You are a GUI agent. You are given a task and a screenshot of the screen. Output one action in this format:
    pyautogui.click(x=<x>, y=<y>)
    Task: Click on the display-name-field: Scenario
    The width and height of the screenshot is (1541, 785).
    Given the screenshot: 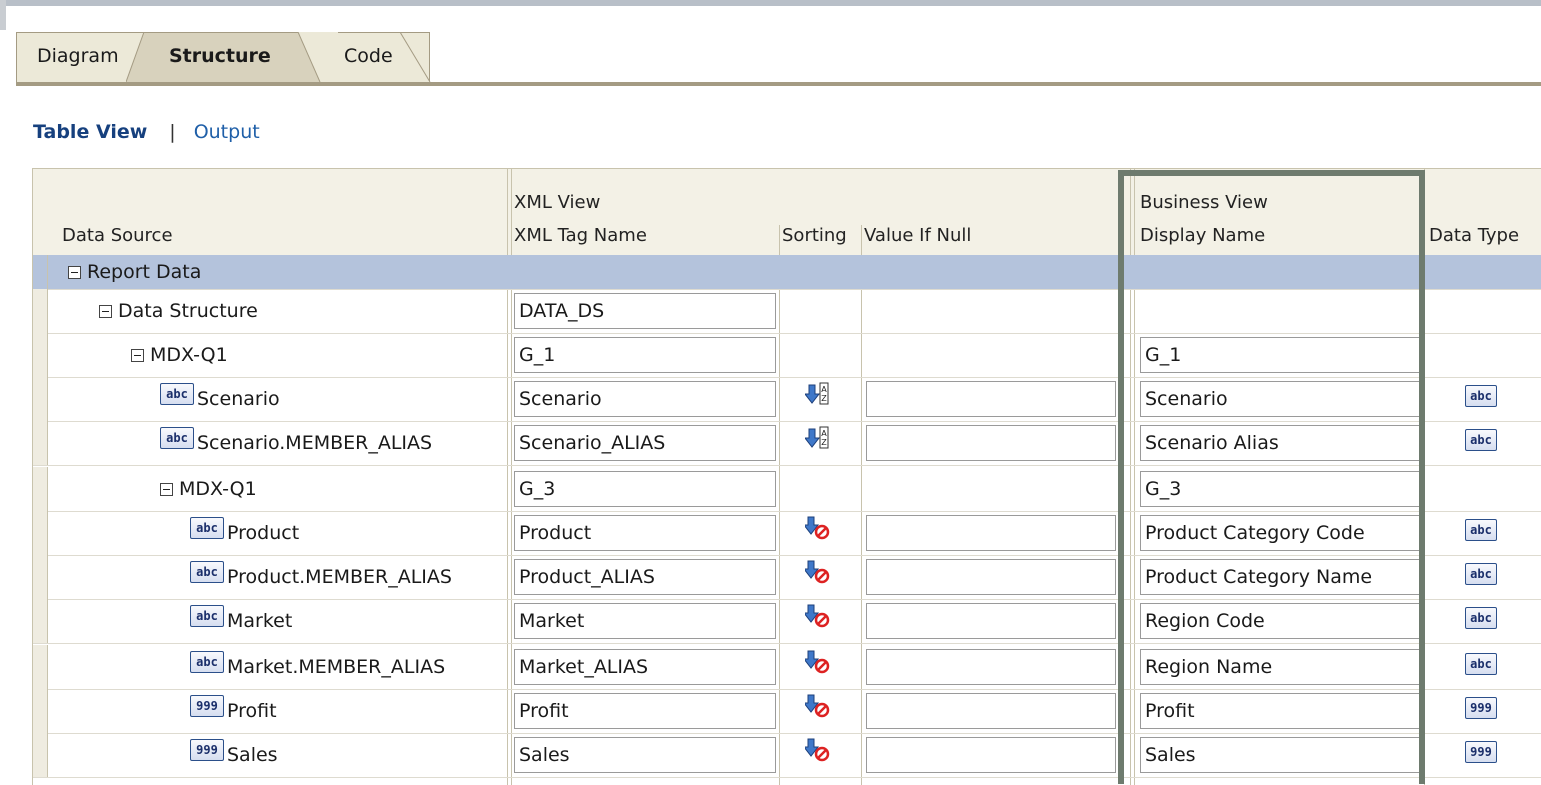 What is the action you would take?
    pyautogui.click(x=1280, y=399)
    